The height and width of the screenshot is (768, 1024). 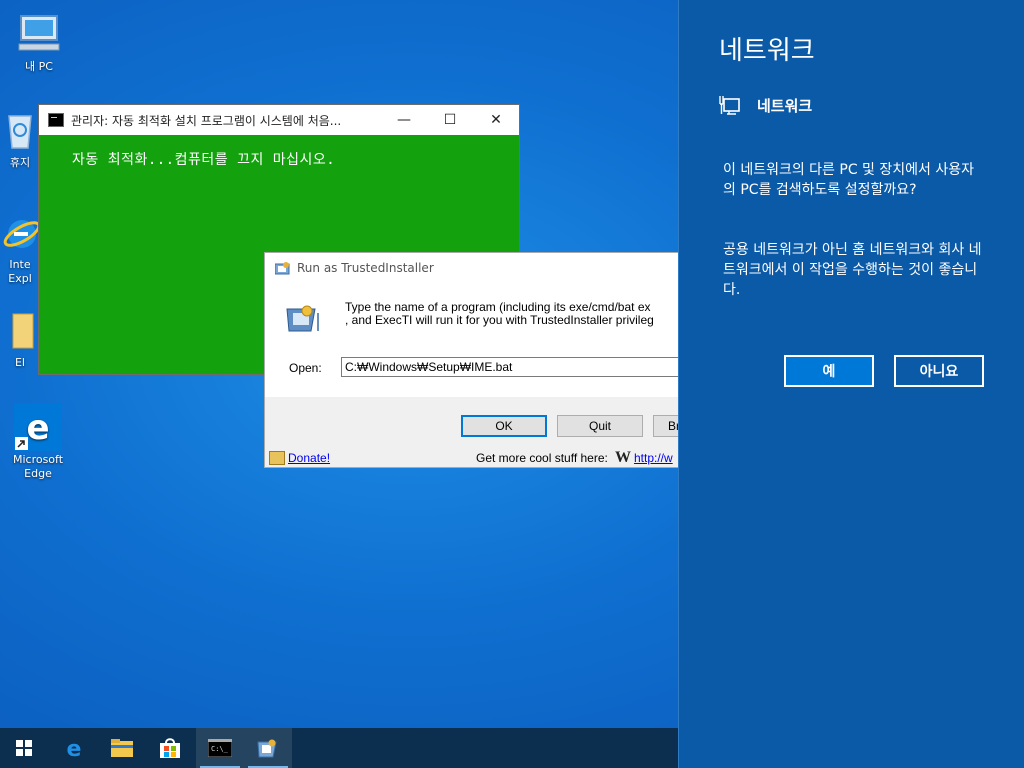 I want to click on desktop-icon-recycle-bin: 휴지, so click(x=20, y=138).